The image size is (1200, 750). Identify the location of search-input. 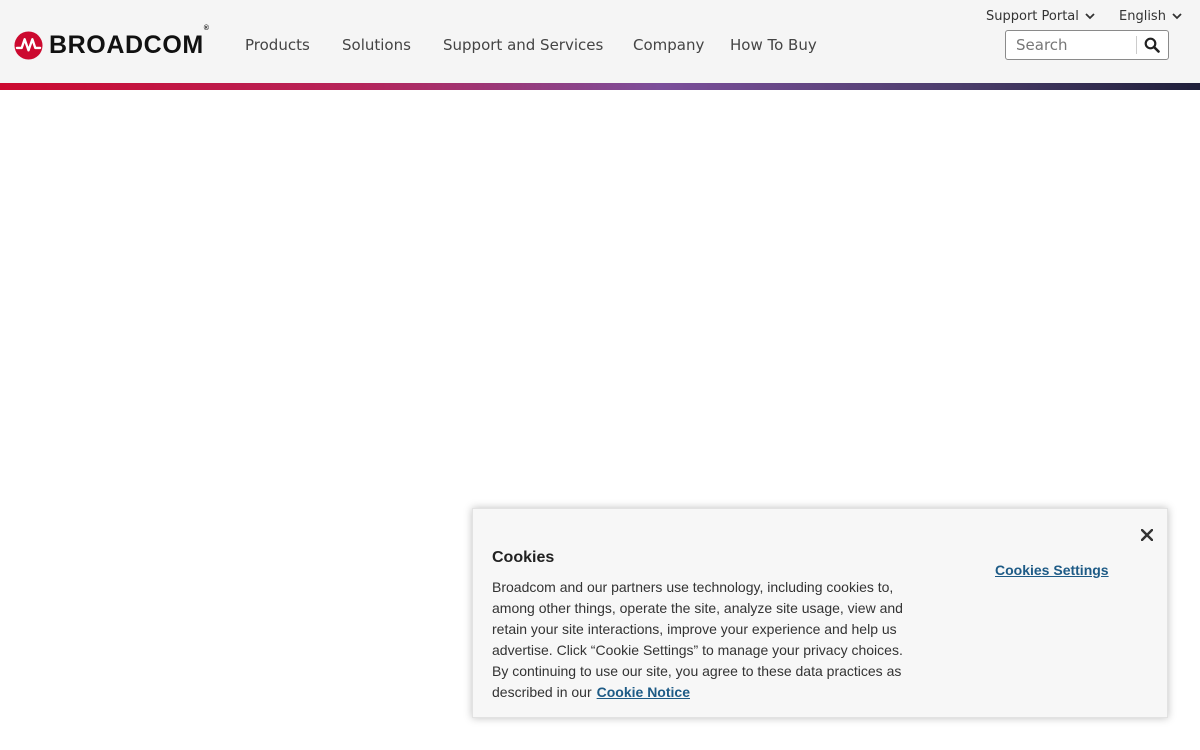
(1071, 45).